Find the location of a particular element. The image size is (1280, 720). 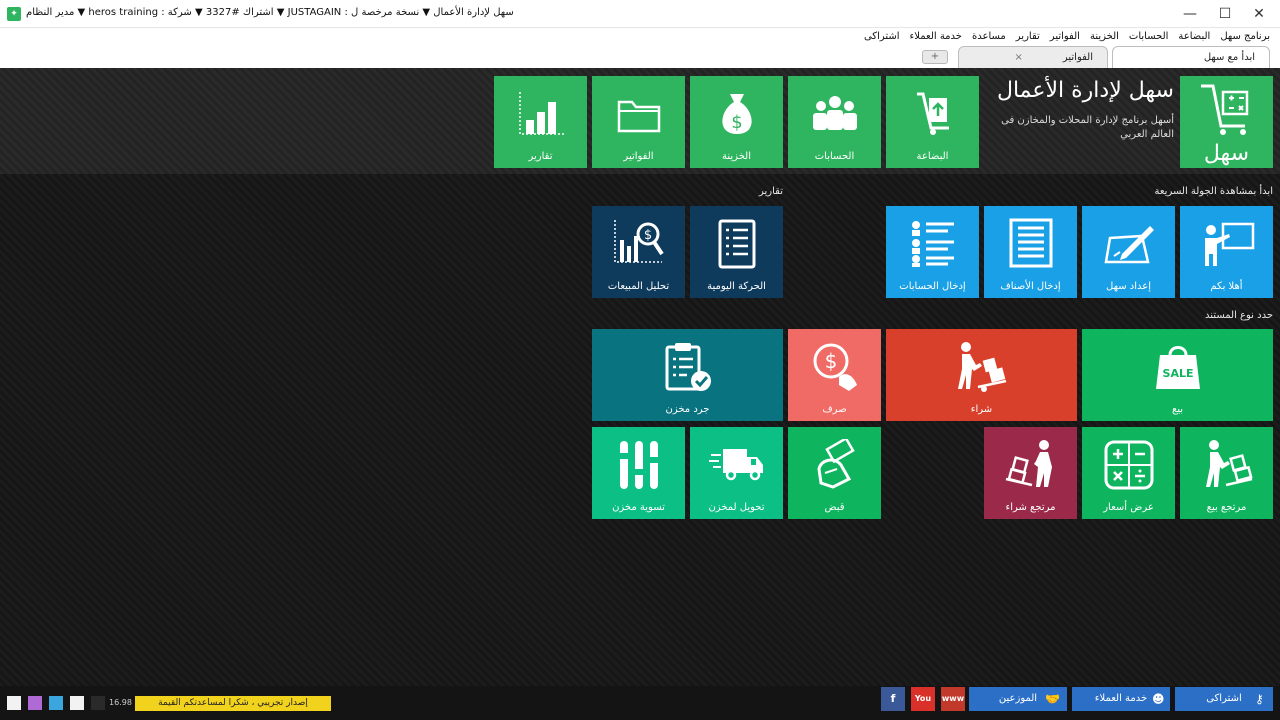

tile-accounts-entry: إدخال الحسابات is located at coordinates (932, 252).